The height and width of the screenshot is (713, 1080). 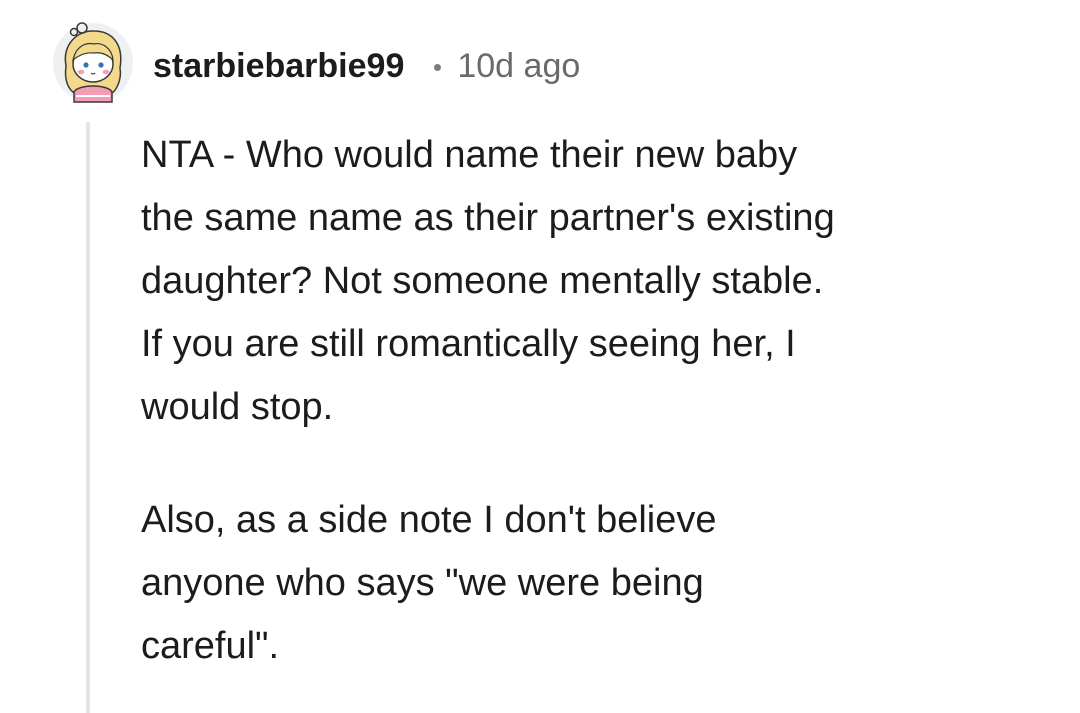 I want to click on snoo-avatar-icon, so click(x=93, y=62).